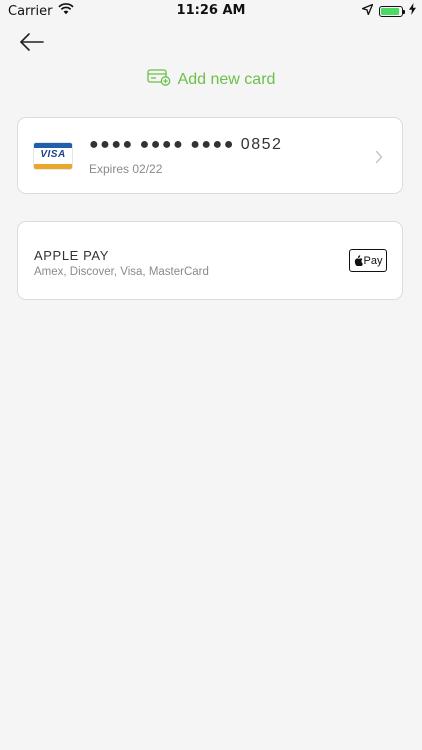  I want to click on apple-pay-badge: Pay, so click(368, 260).